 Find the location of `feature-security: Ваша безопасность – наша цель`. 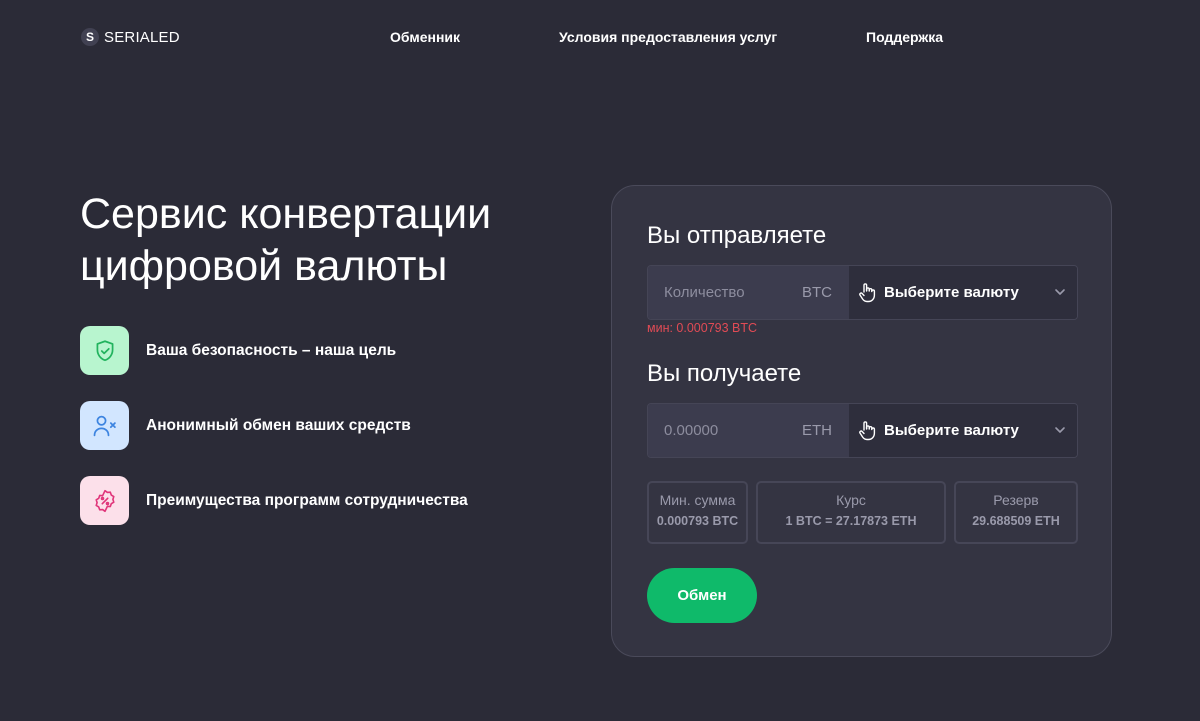

feature-security: Ваша безопасность – наша цель is located at coordinates (238, 350).